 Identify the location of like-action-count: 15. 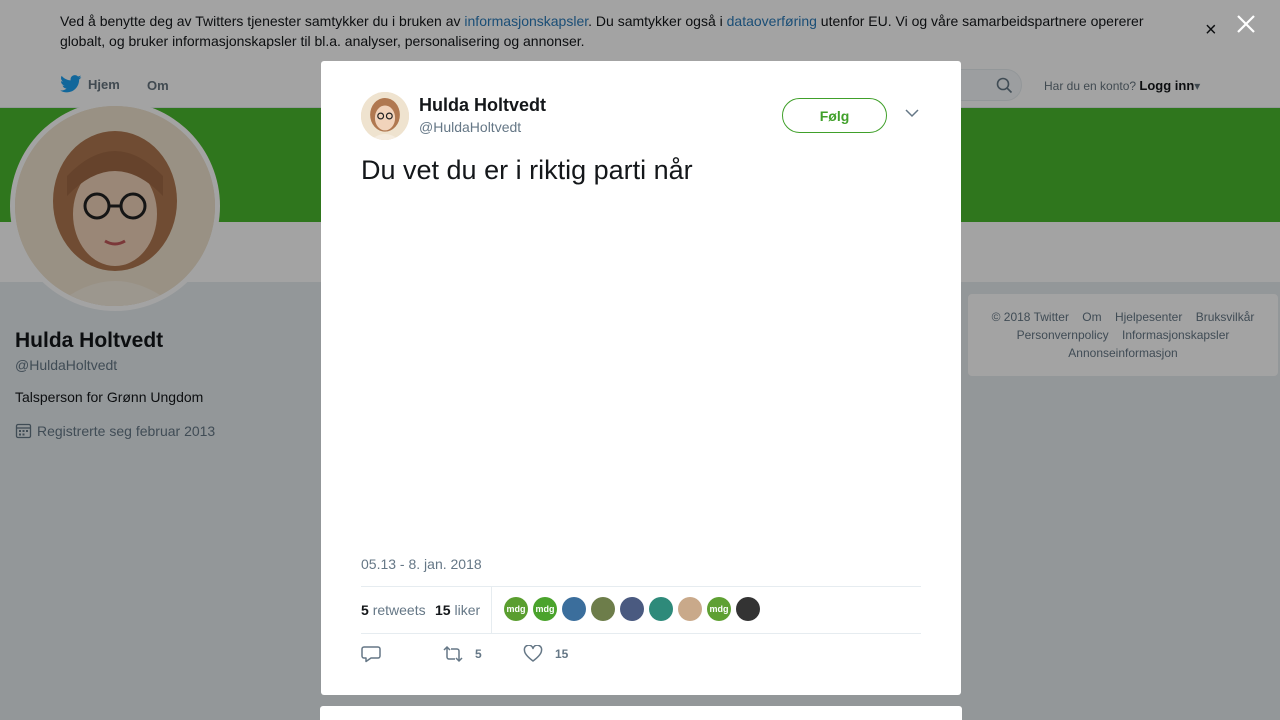
(562, 654).